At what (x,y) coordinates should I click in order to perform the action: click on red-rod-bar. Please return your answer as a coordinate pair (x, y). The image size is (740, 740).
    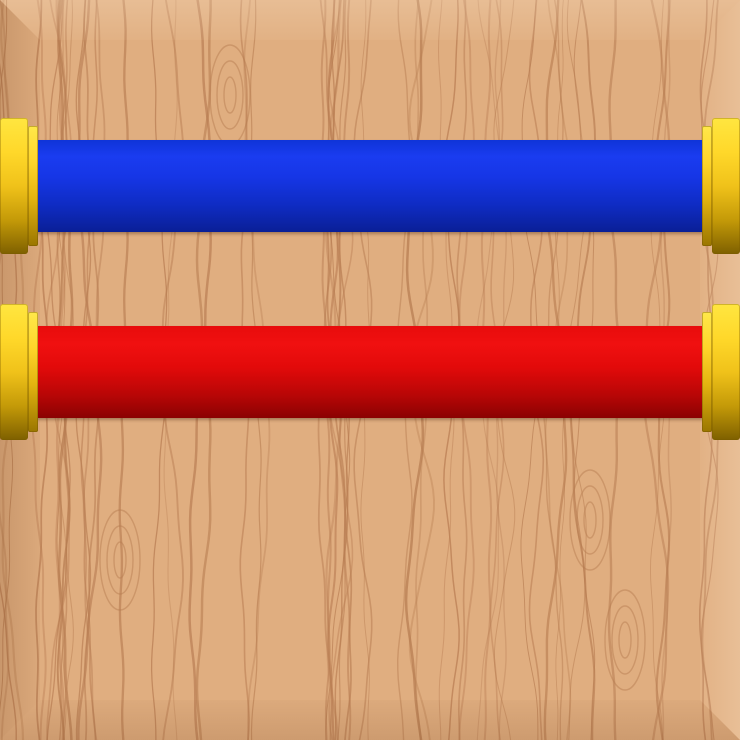
    Looking at the image, I should click on (371, 372).